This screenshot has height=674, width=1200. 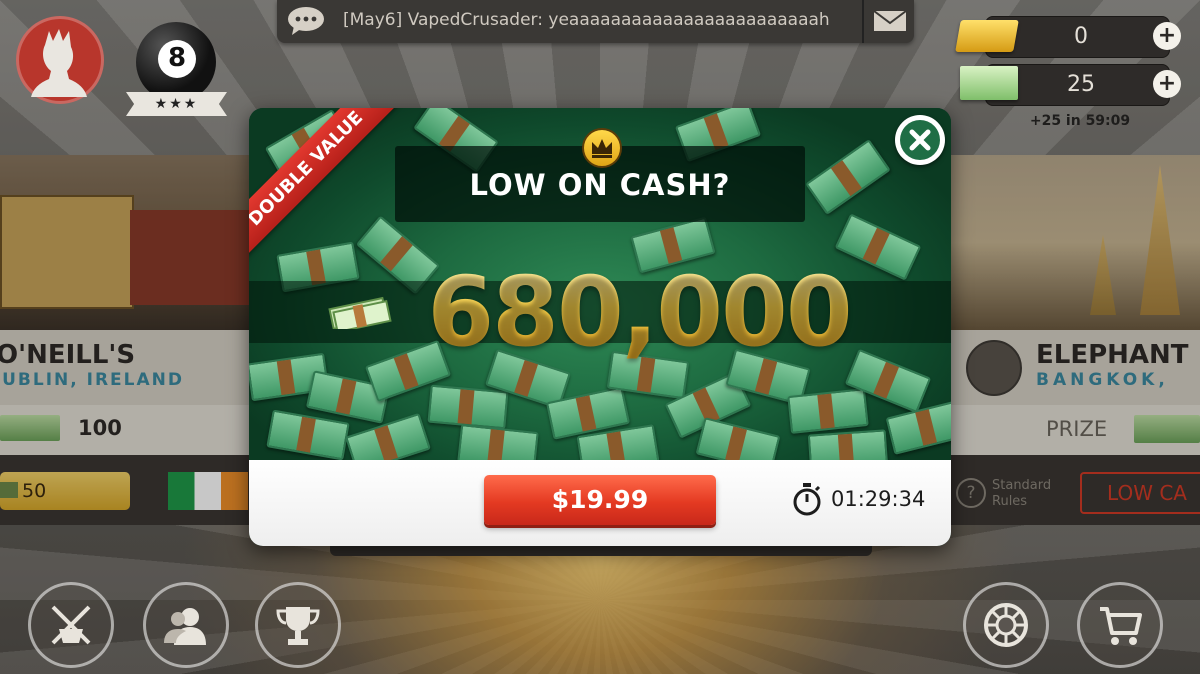 I want to click on friends-icon, so click(x=185, y=626).